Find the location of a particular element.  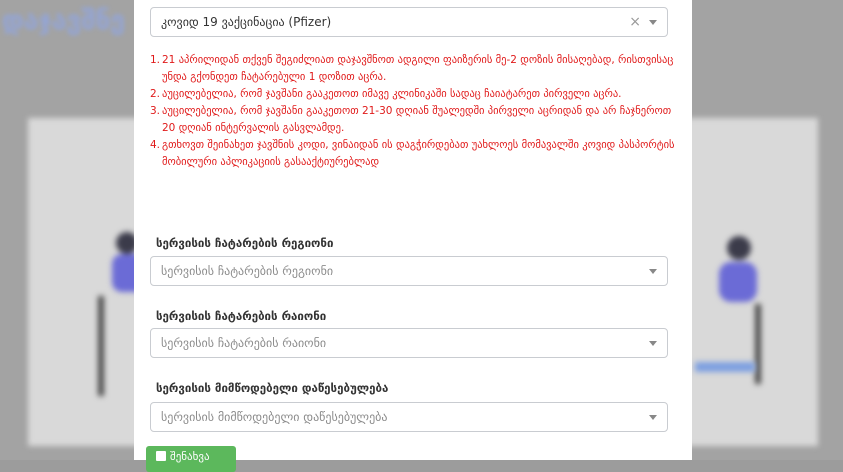

region-label: სერვისის ჩატარების რეგიონი is located at coordinates (245, 243).